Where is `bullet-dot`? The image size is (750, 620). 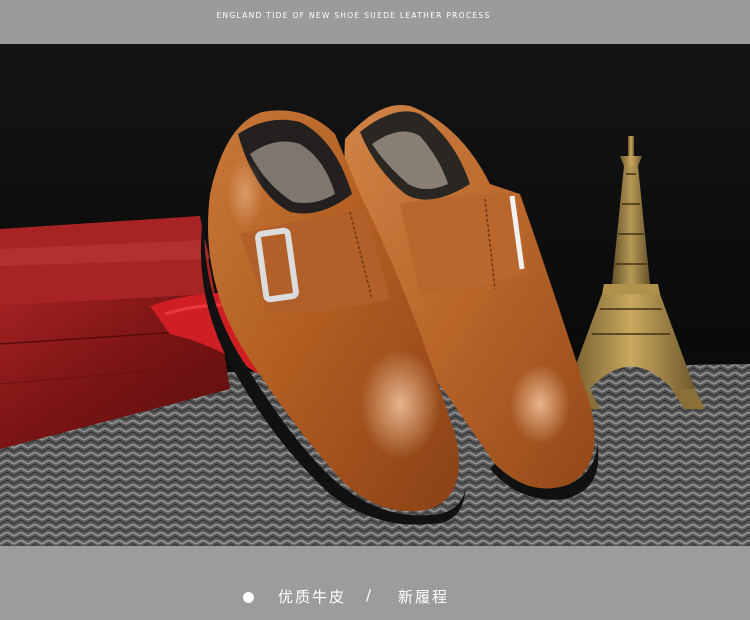 bullet-dot is located at coordinates (248, 597).